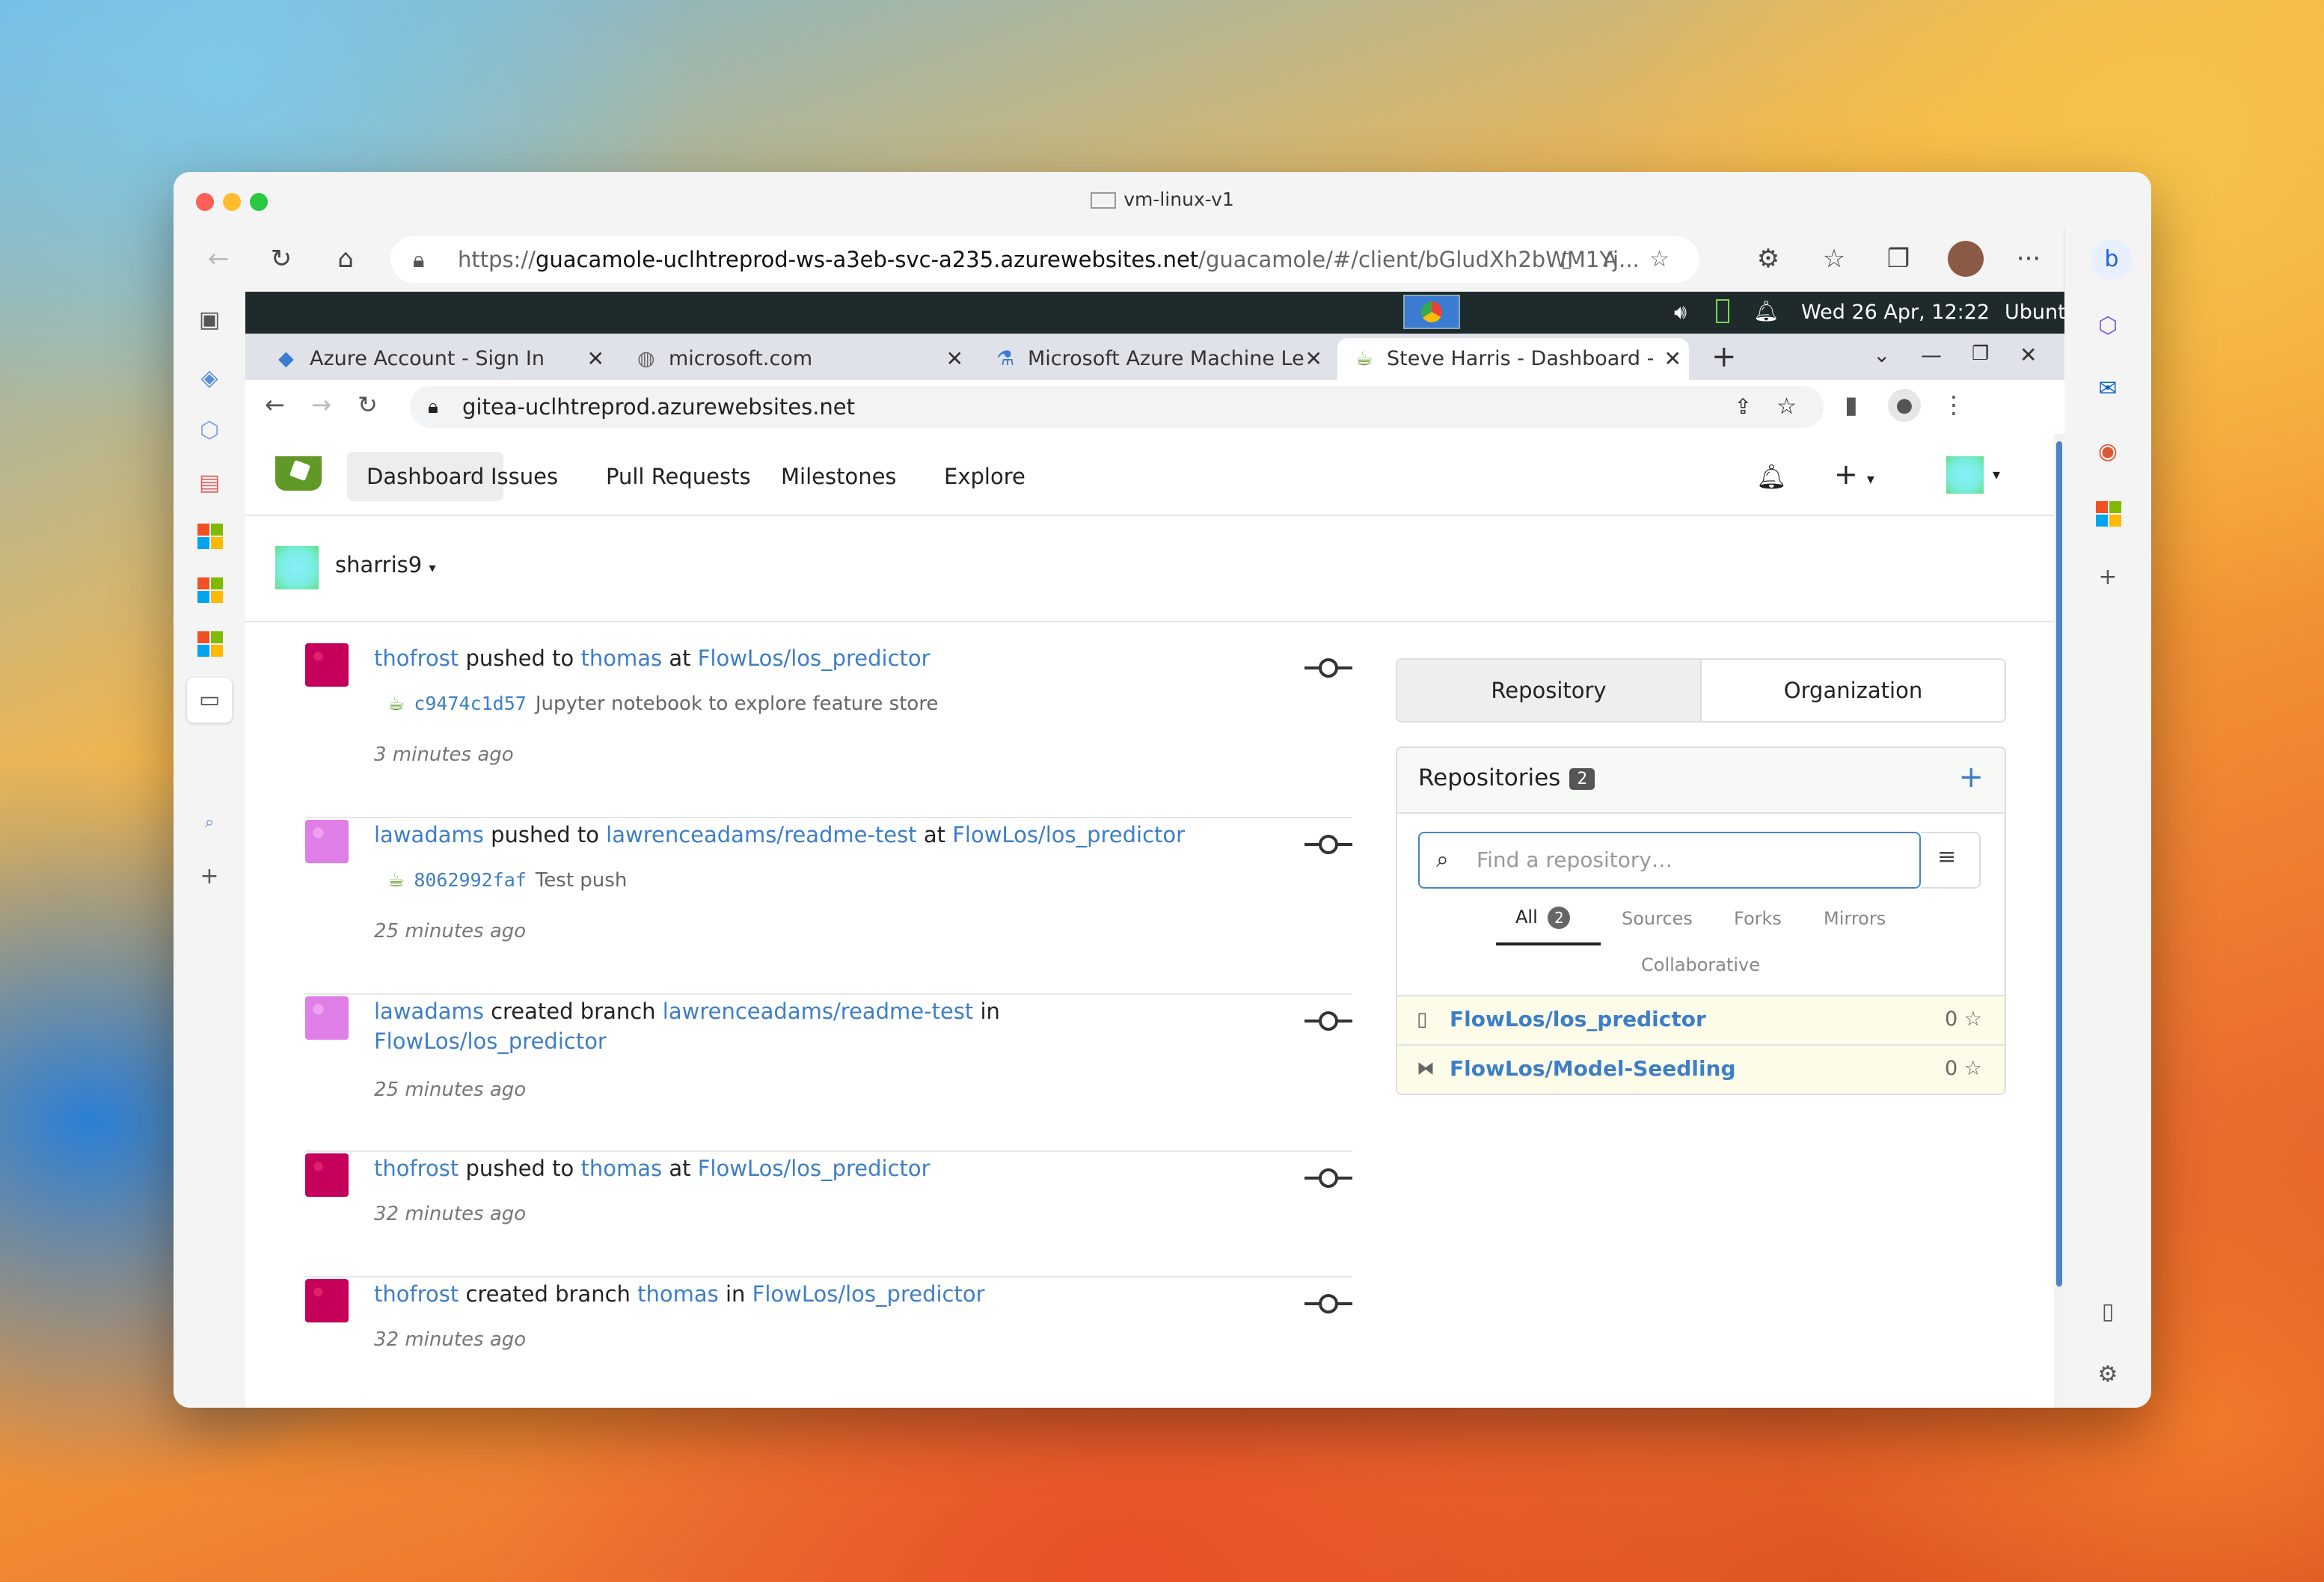  Describe the element at coordinates (209, 483) in the screenshot. I see `tab-icon-red: ▤` at that location.